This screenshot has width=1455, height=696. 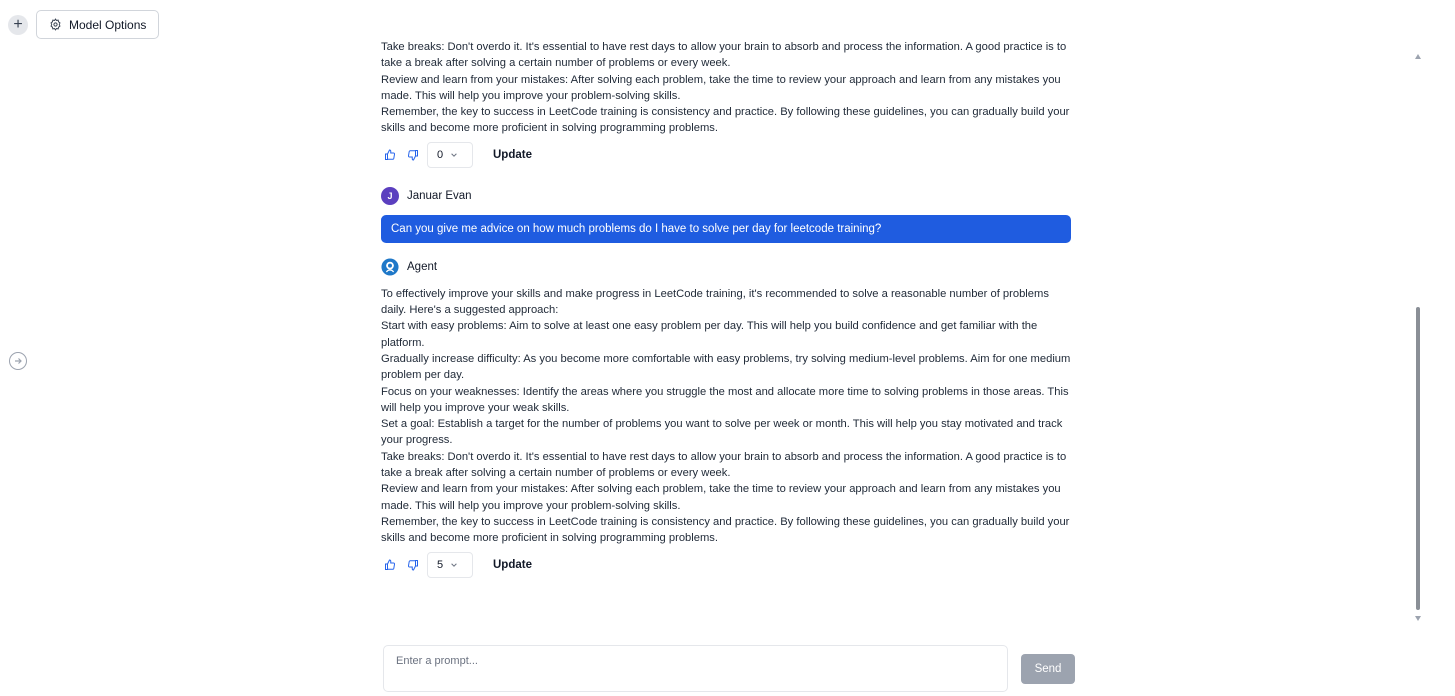 I want to click on message-actions: 5 Update, so click(x=726, y=565).